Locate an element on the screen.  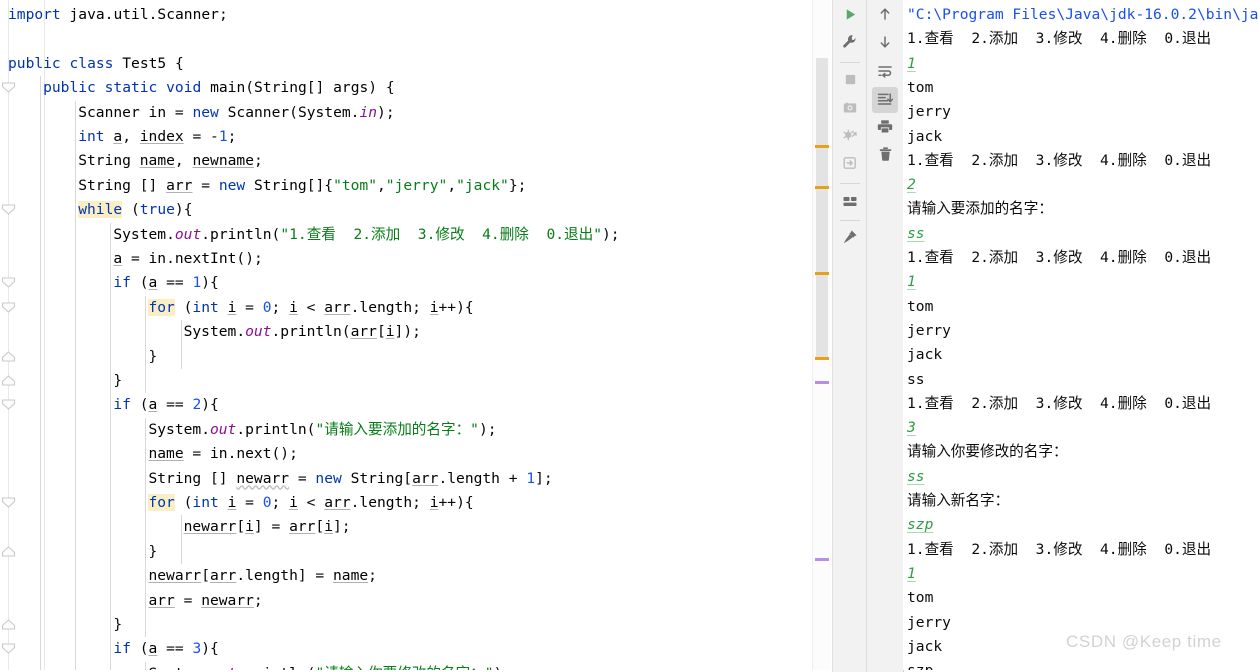
code-line: import java.util.Scanner; is located at coordinates (118, 15).